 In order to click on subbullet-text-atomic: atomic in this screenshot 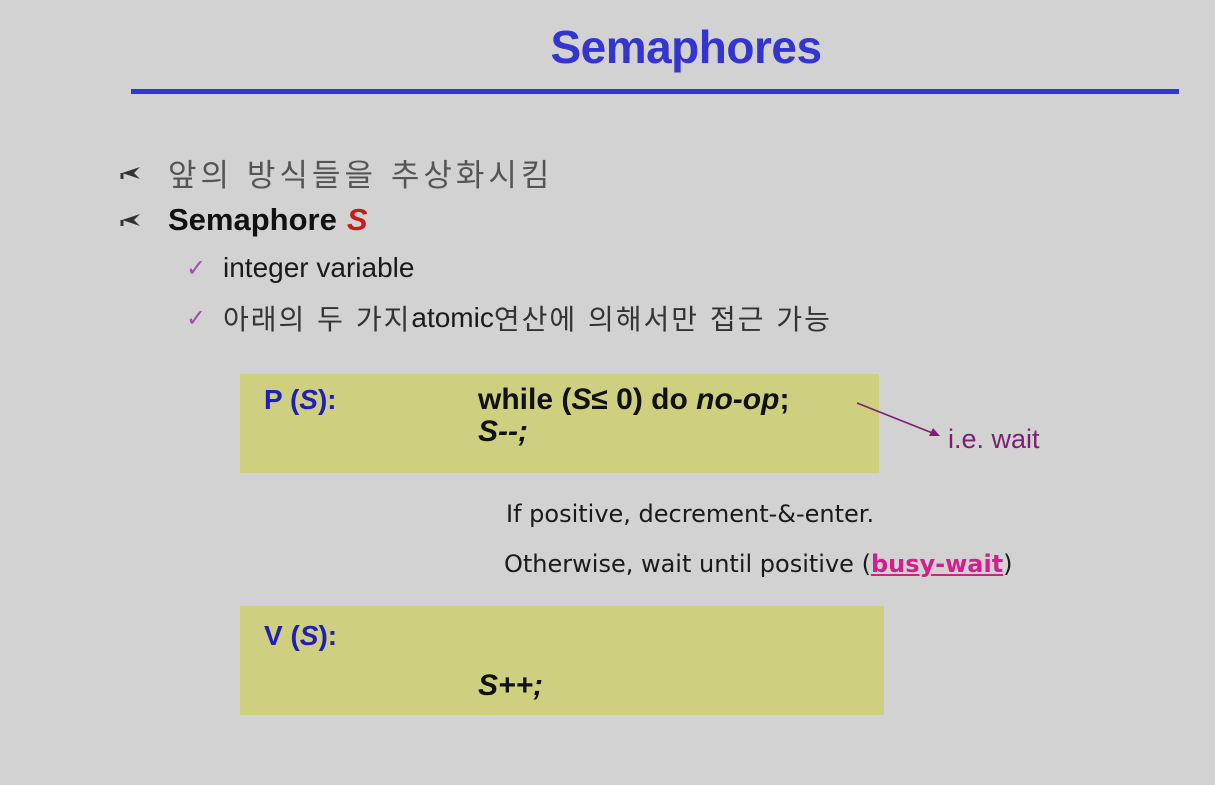, I will do `click(452, 317)`.